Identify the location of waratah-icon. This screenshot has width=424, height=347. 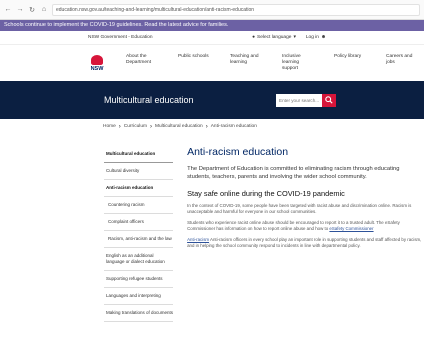
(97, 59).